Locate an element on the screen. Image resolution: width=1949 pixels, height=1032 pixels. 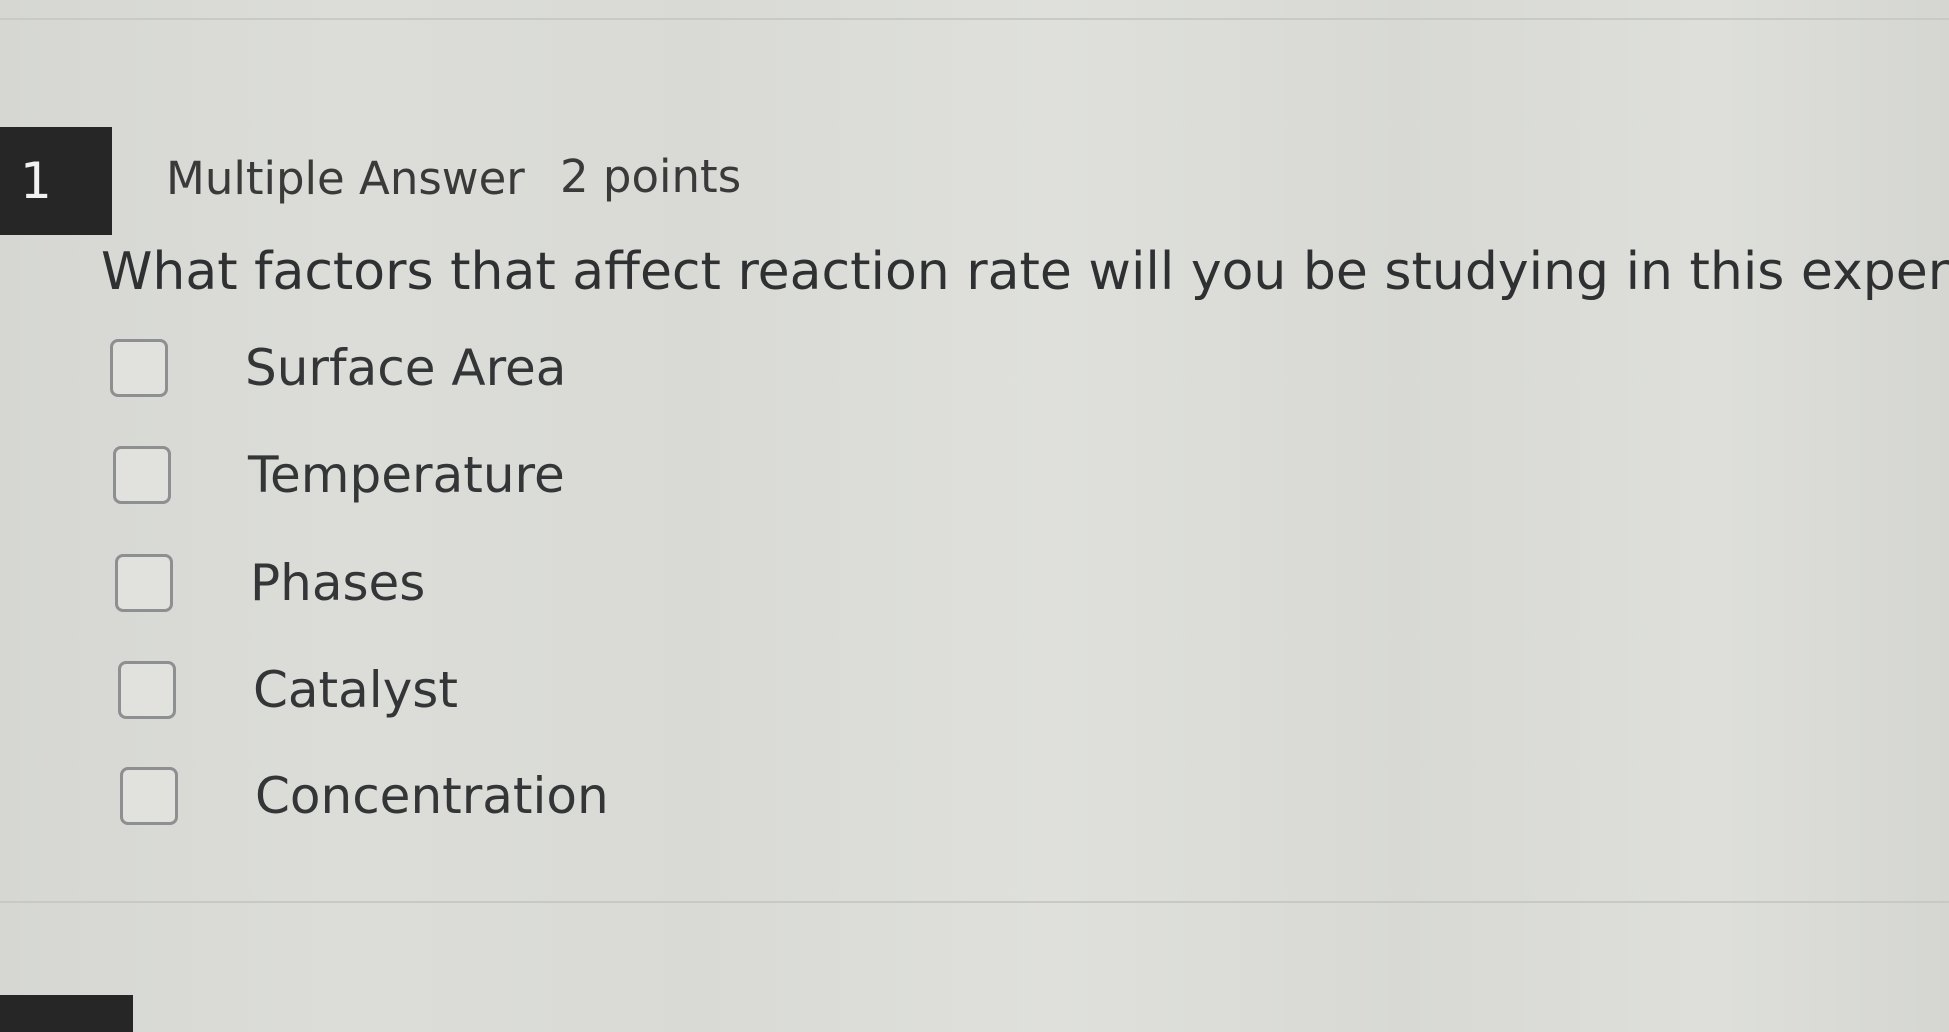
phases-checkbox is located at coordinates (144, 583).